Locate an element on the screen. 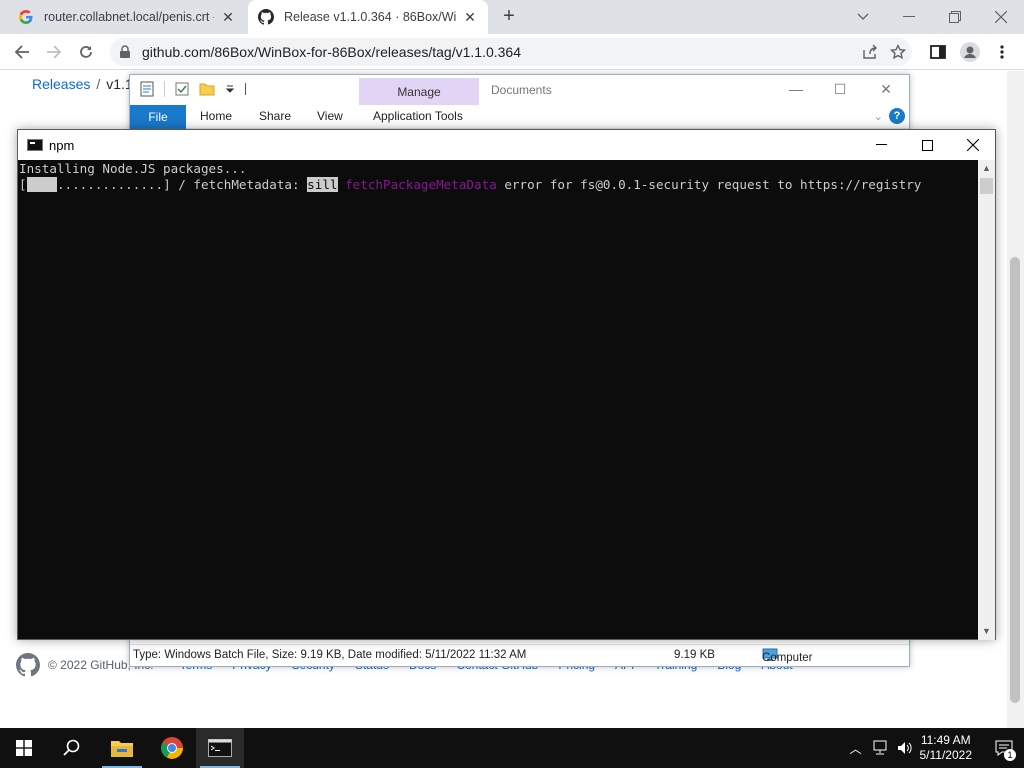 The image size is (1024, 768). restore-button is located at coordinates (955, 17).